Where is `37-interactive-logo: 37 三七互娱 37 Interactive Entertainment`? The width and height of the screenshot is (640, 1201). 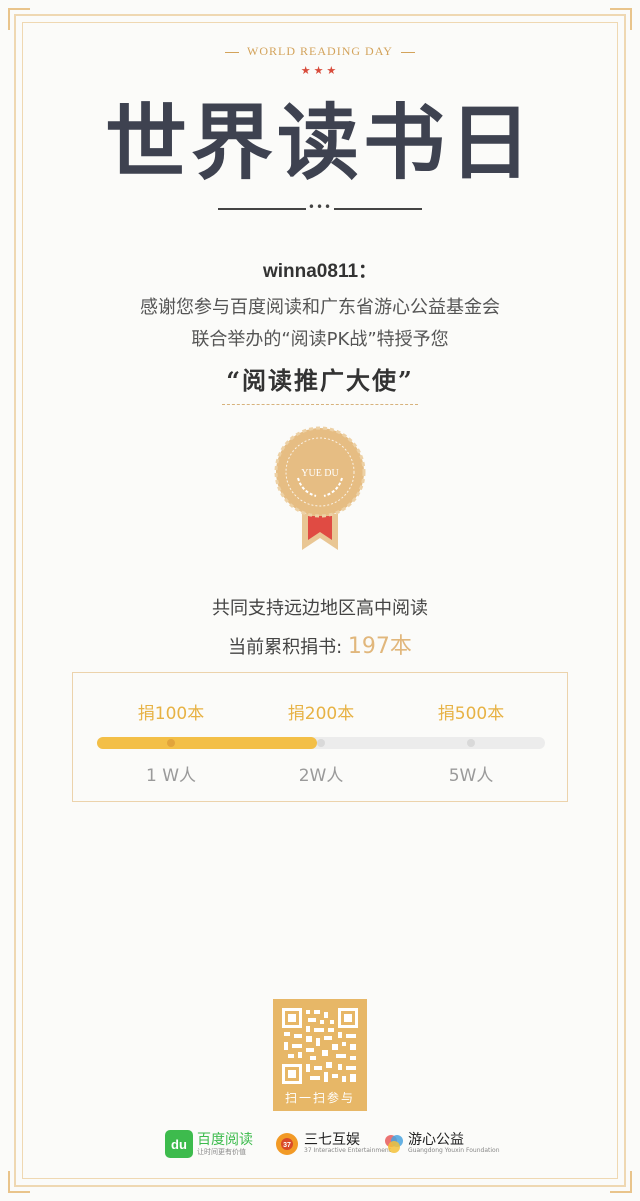 37-interactive-logo: 37 三七互娱 37 Interactive Entertainment is located at coordinates (332, 1144).